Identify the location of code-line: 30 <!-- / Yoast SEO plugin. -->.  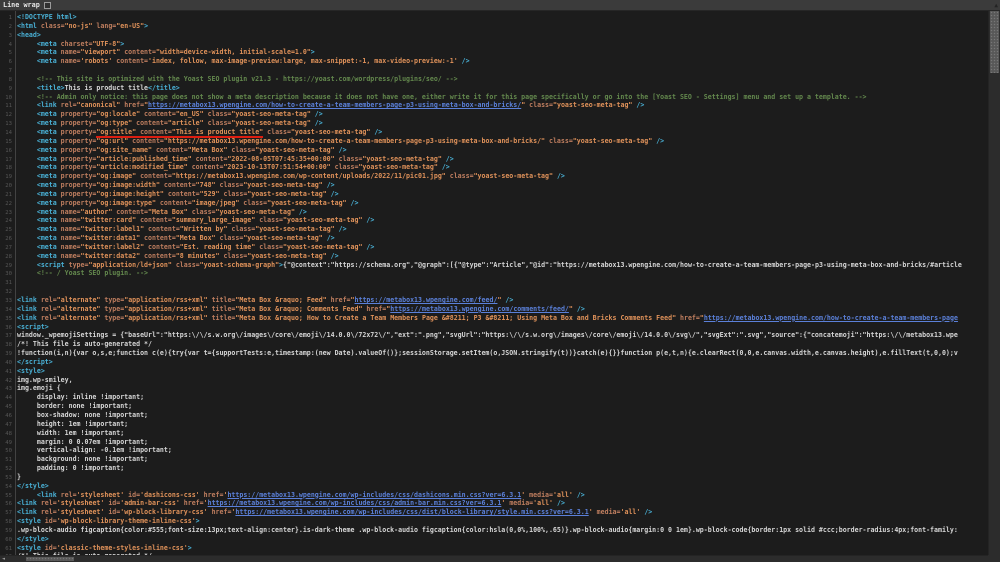
(494, 273).